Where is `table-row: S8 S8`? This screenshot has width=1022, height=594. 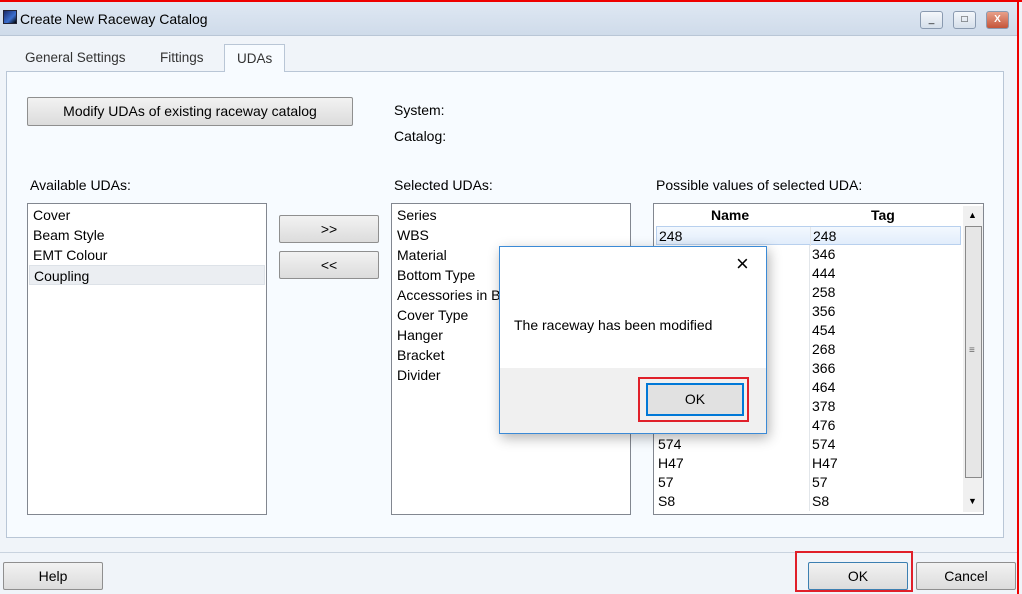 table-row: S8 S8 is located at coordinates (808, 501).